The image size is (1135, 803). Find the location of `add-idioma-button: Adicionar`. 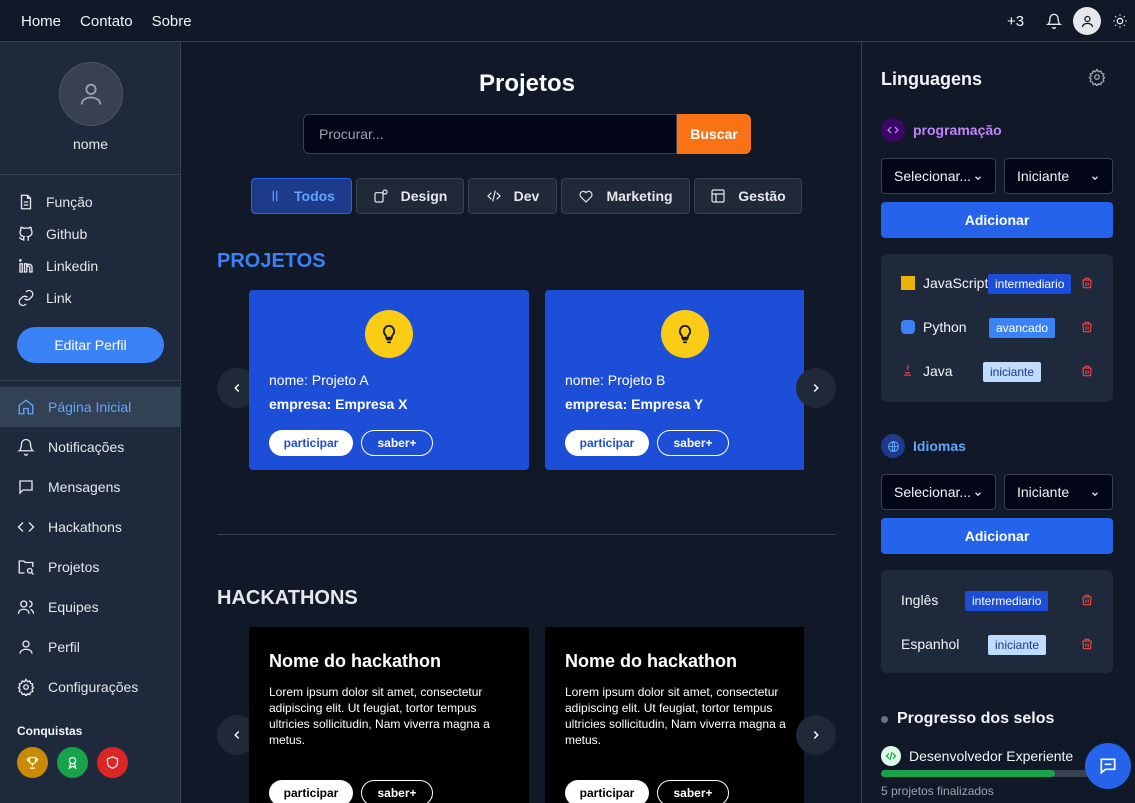

add-idioma-button: Adicionar is located at coordinates (997, 536).